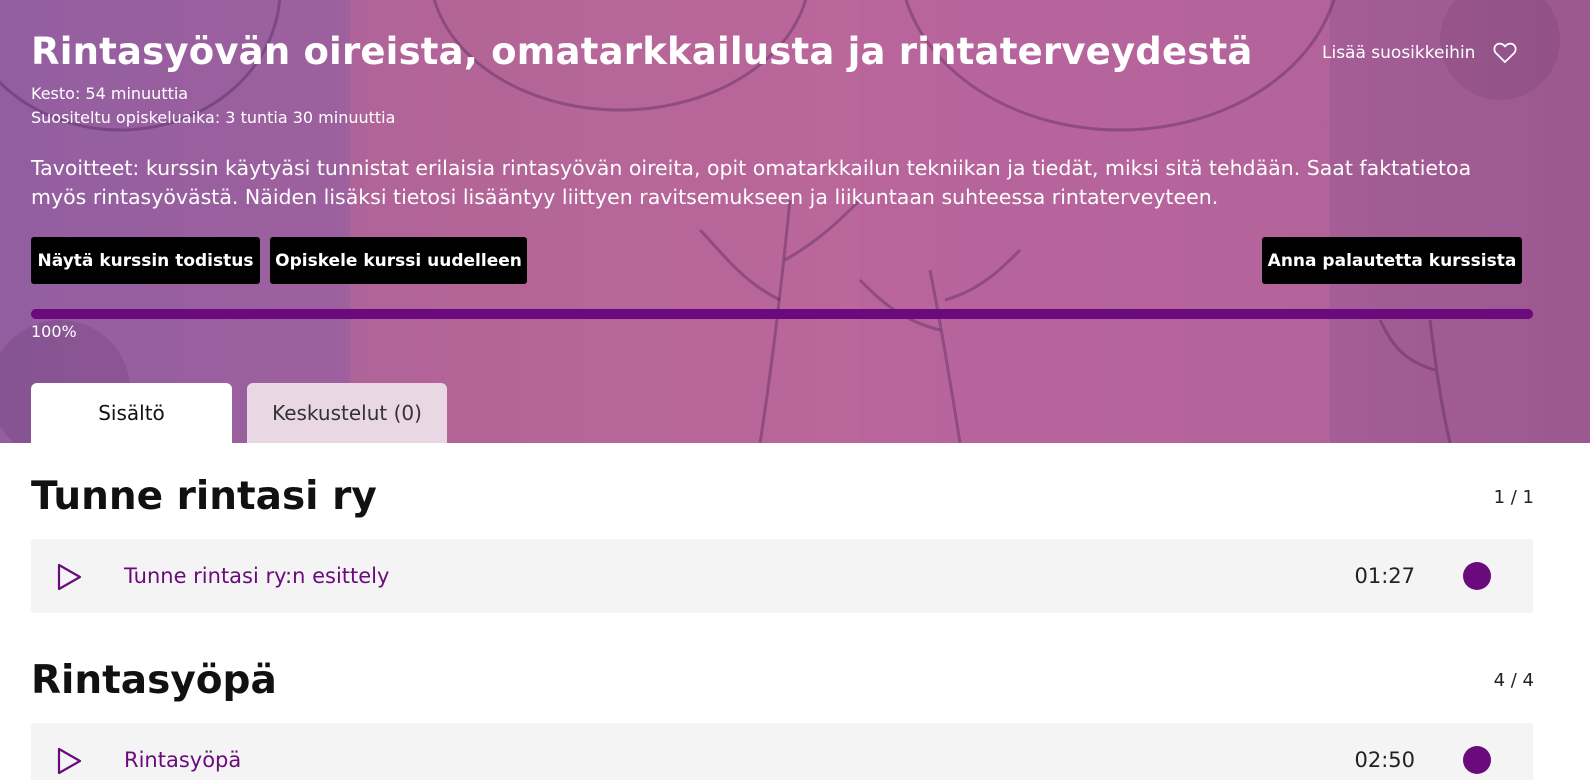  Describe the element at coordinates (782, 751) in the screenshot. I see `lesson-row: Rintasyöpä 02:50` at that location.